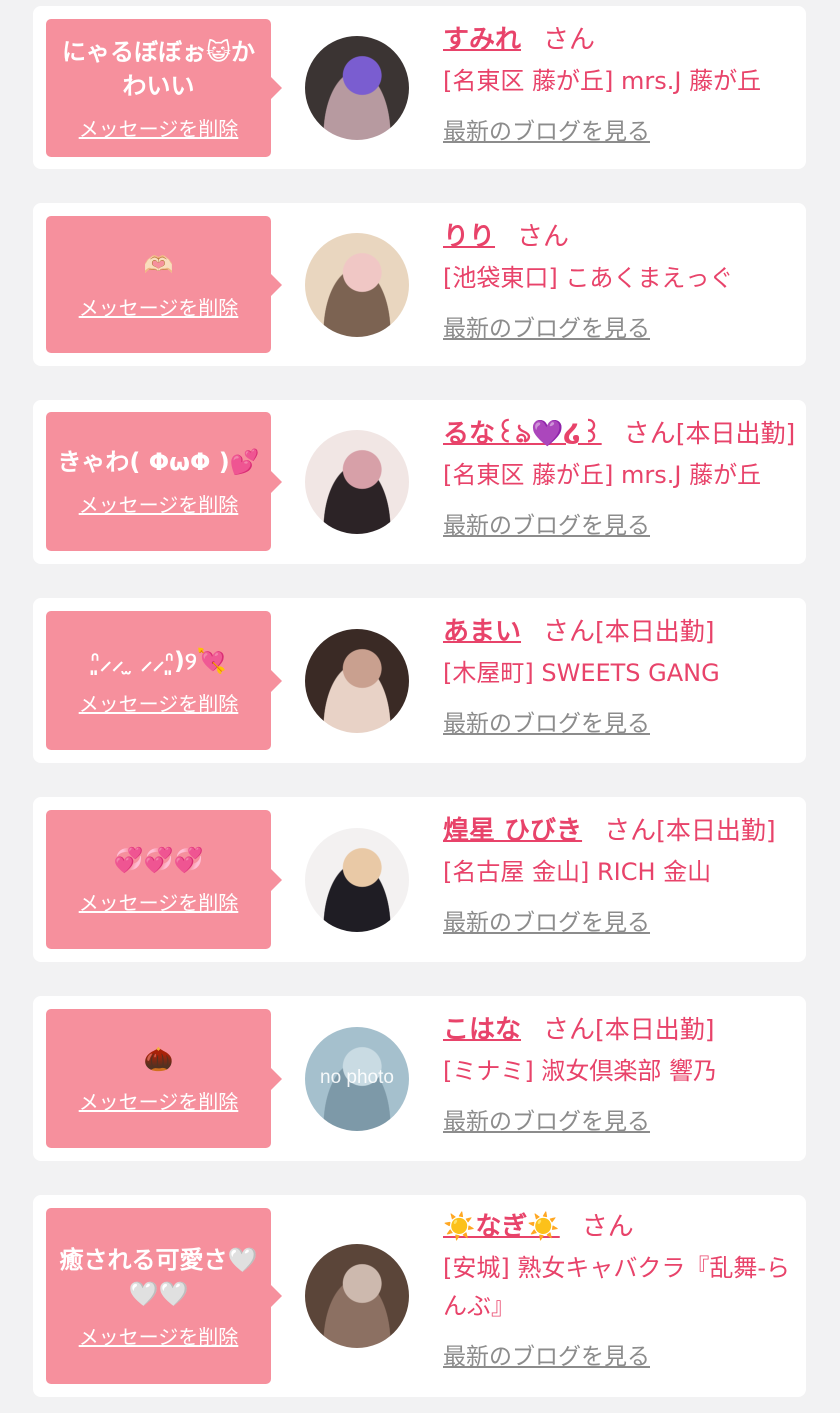  Describe the element at coordinates (158, 1078) in the screenshot. I see `message-bubble: 🌰 メッセージを削除` at that location.